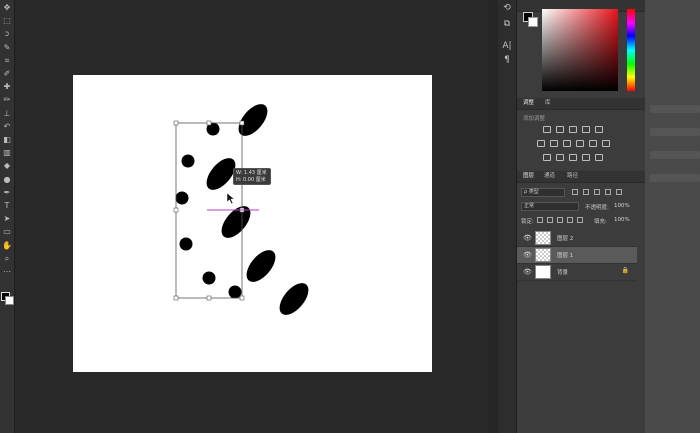  What do you see at coordinates (527, 222) in the screenshot?
I see `lock-label: 锁定:` at bounding box center [527, 222].